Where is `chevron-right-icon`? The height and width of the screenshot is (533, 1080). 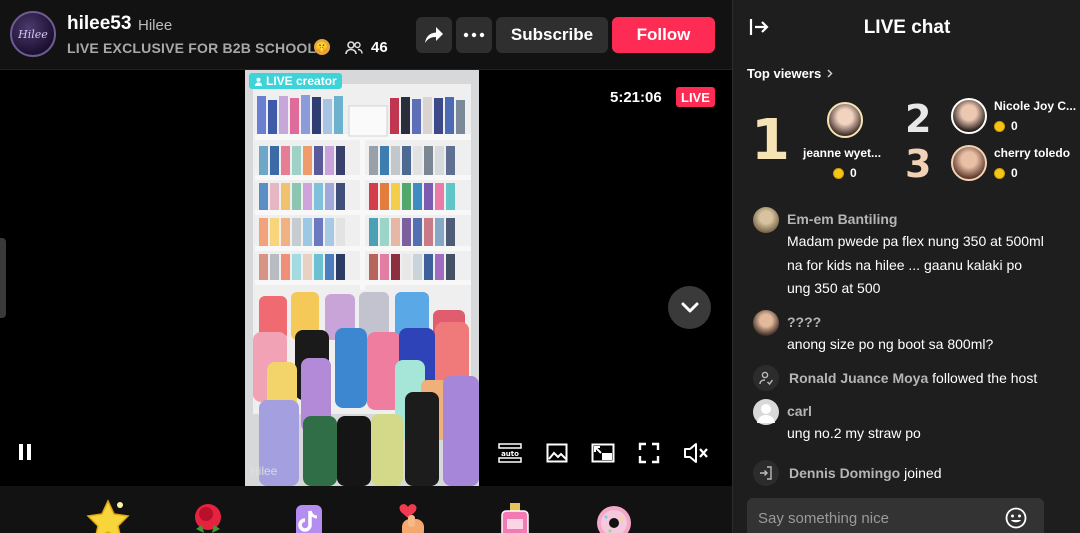
chevron-right-icon is located at coordinates (830, 73).